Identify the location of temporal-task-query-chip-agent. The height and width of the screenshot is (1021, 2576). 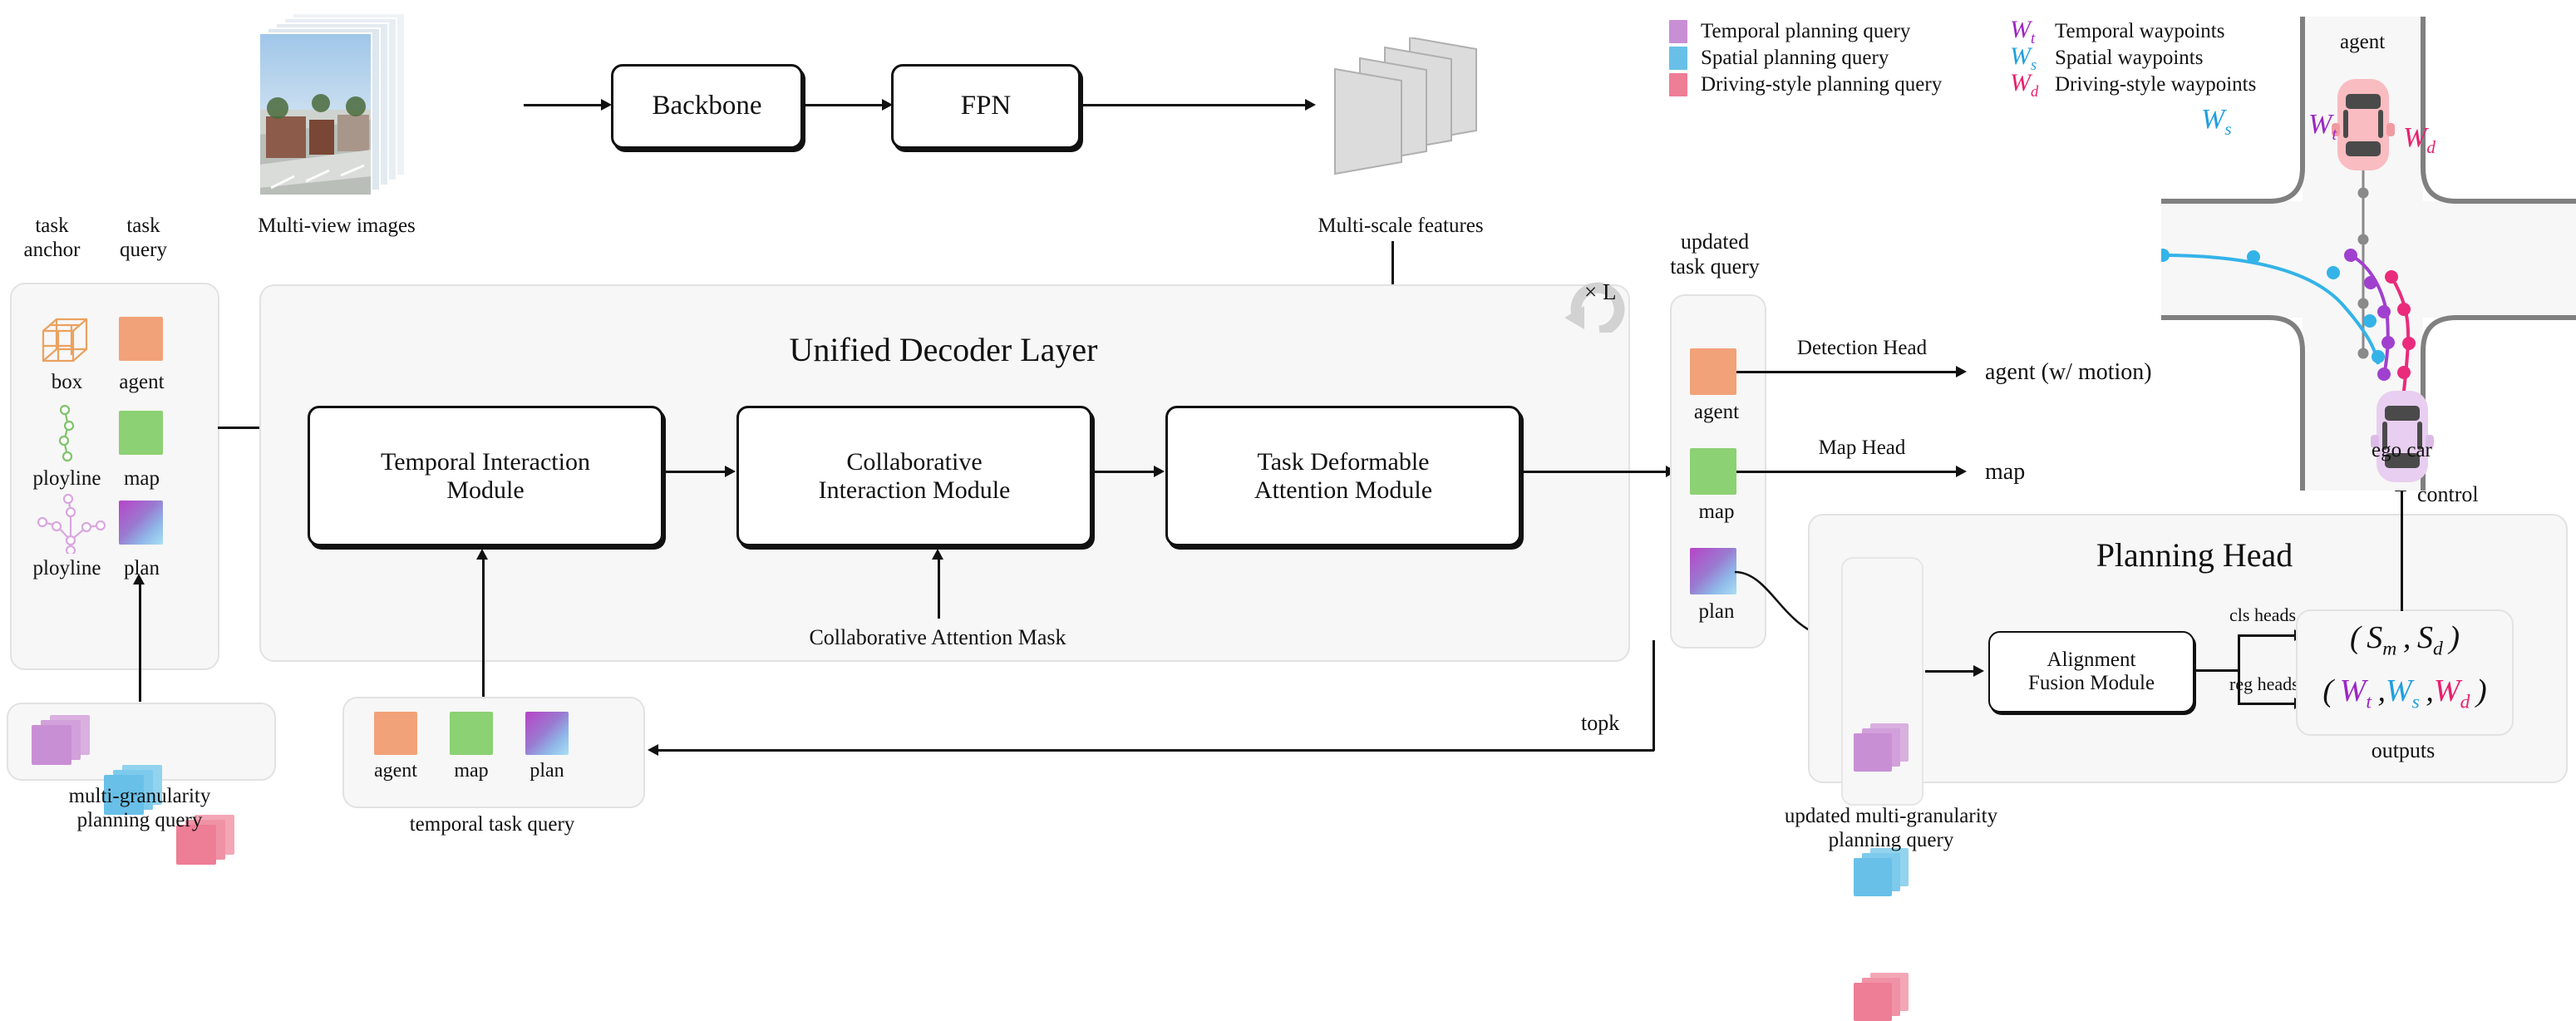
(395, 733).